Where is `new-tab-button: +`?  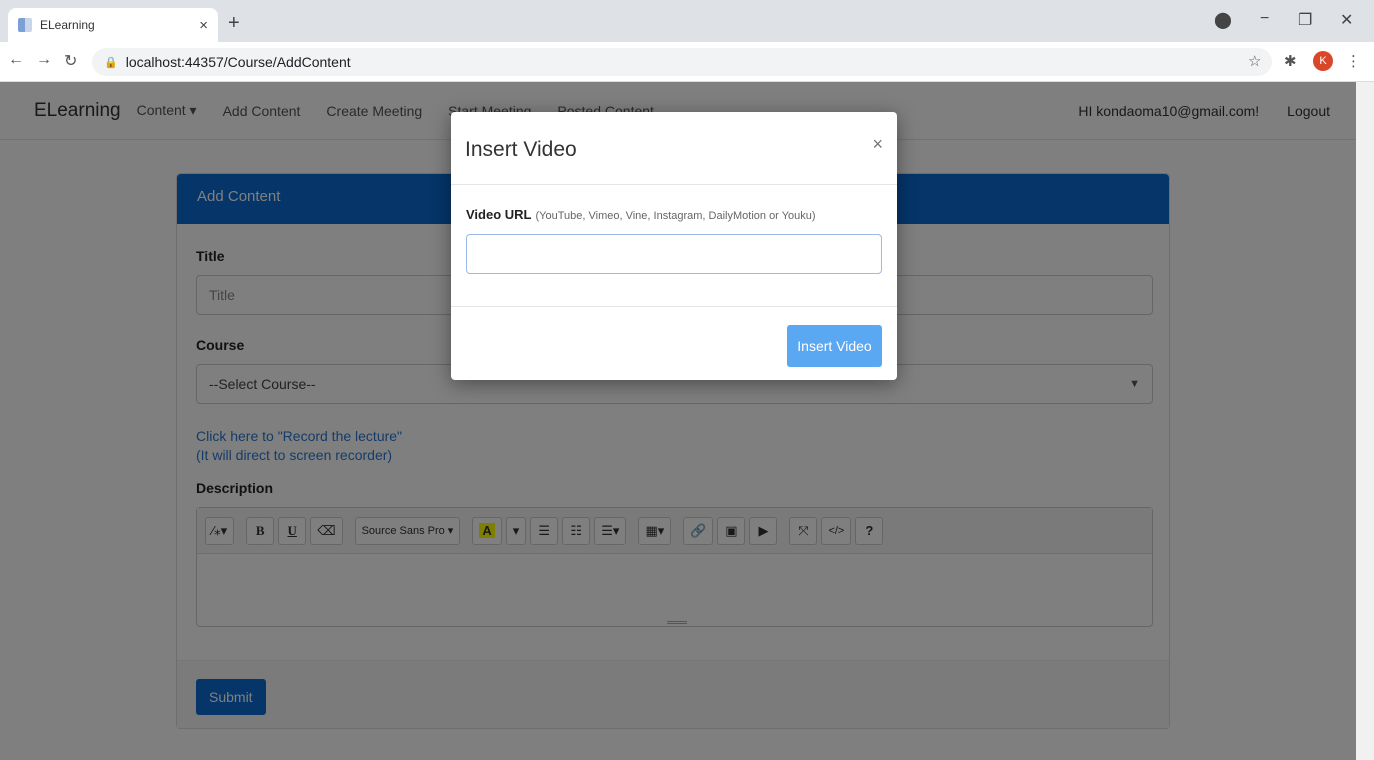 new-tab-button: + is located at coordinates (234, 23).